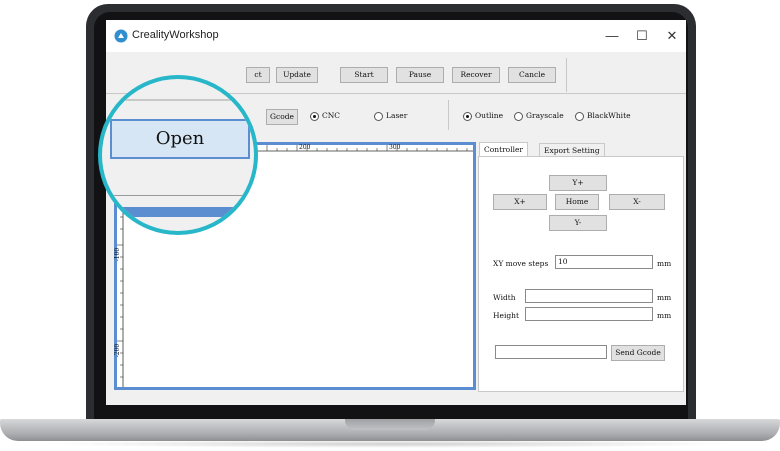 This screenshot has width=780, height=451. I want to click on send-gcode-button: Send Gcode, so click(638, 353).